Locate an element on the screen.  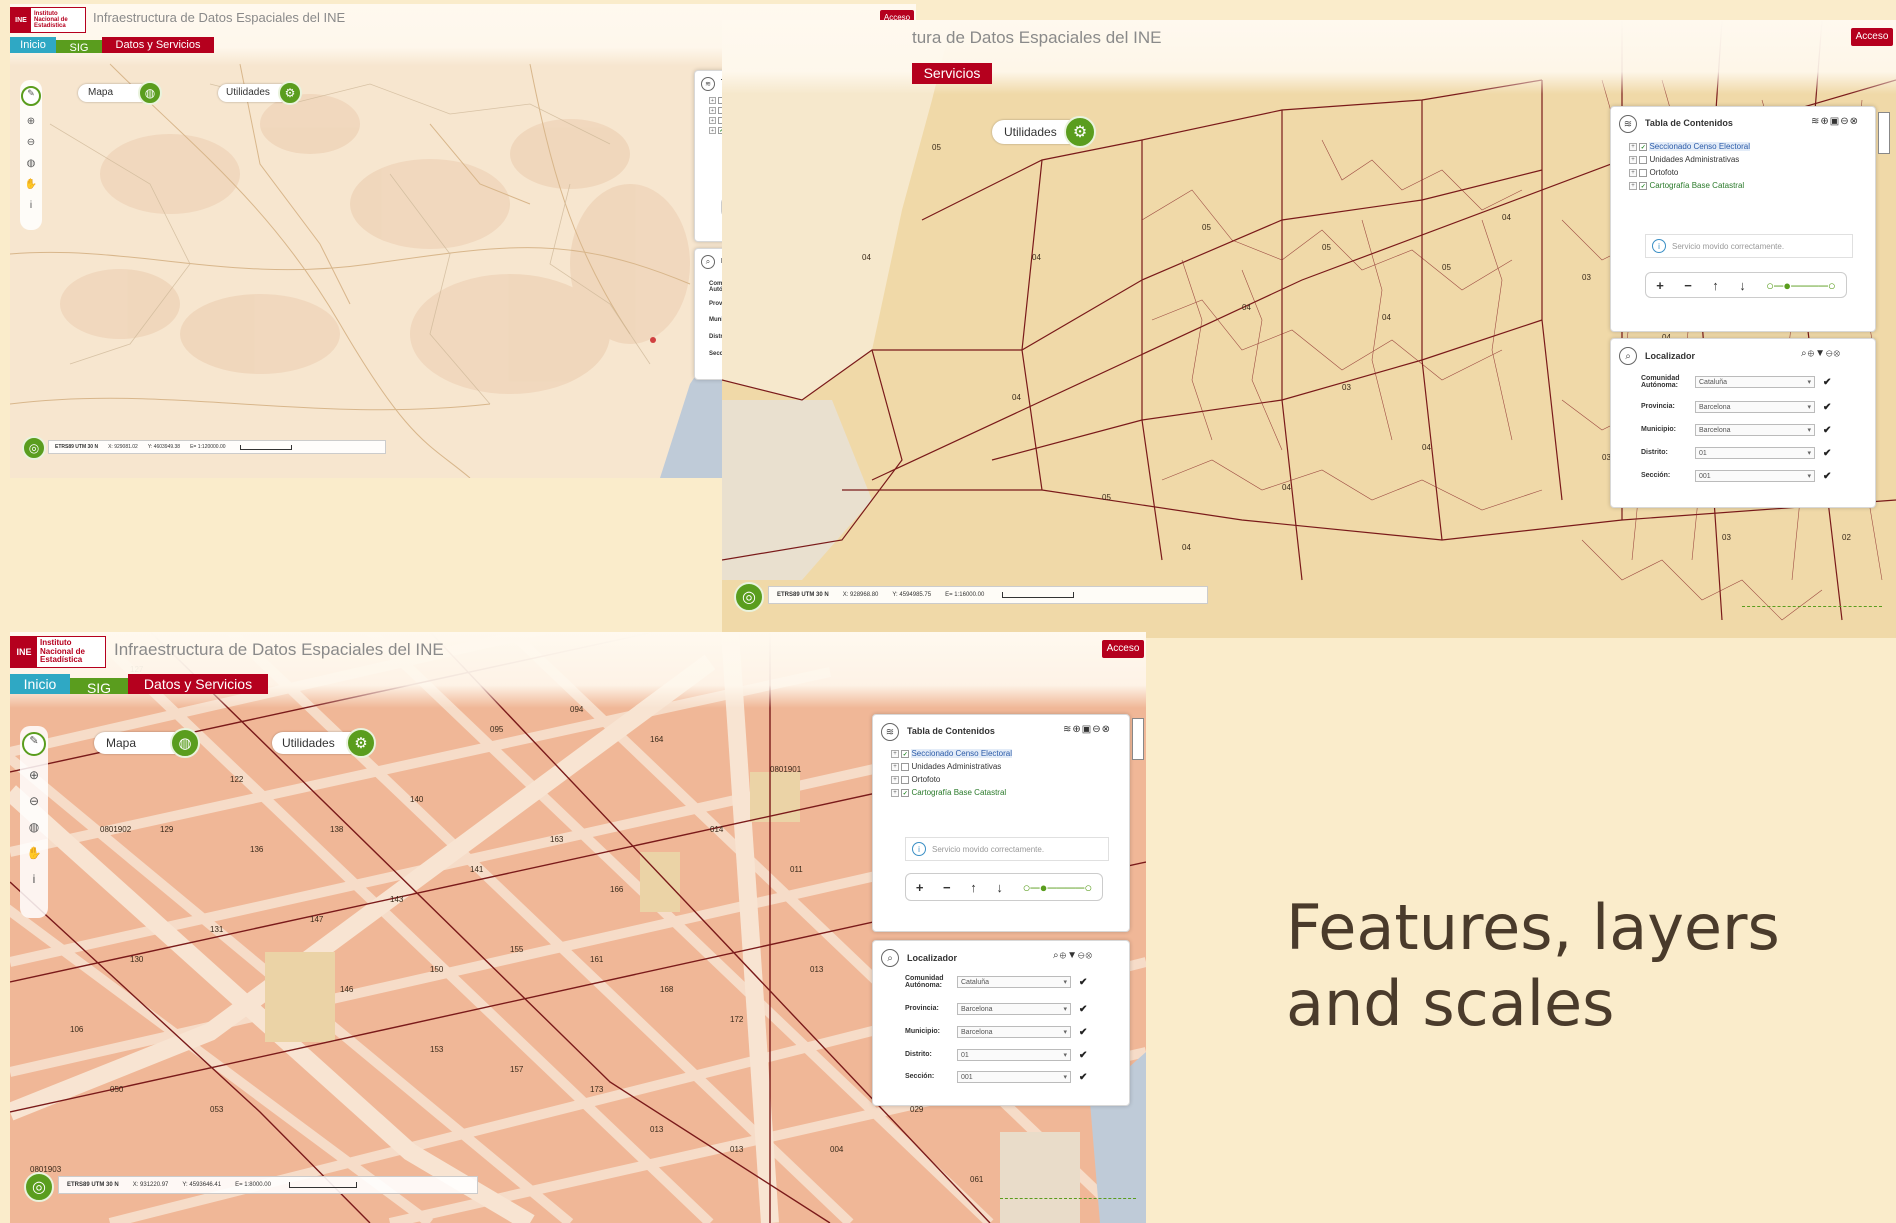
utilidades-label: Utilidades is located at coordinates (308, 743).